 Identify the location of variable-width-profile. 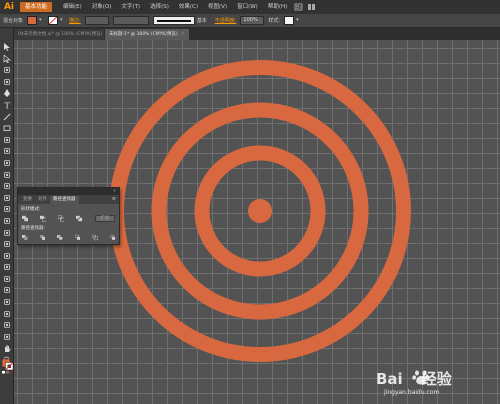
(130, 20).